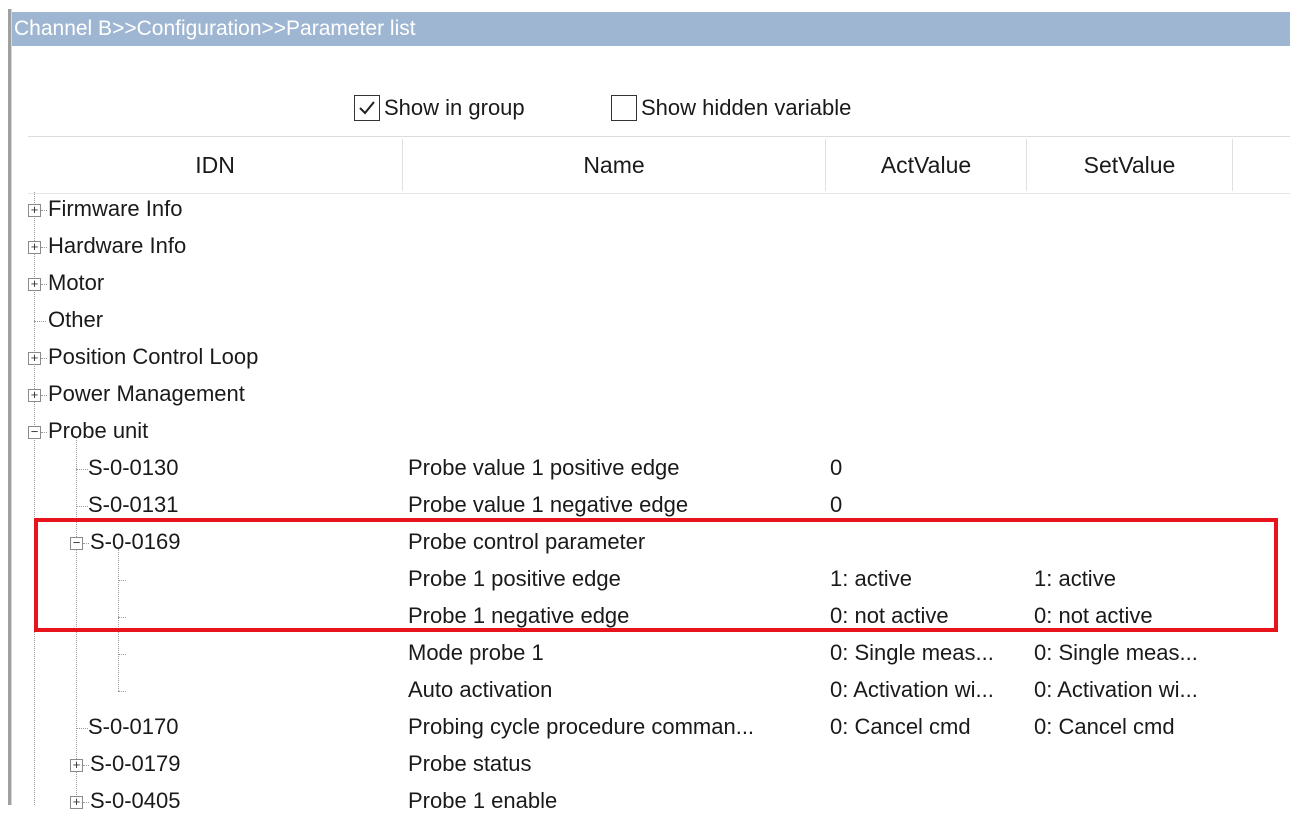  Describe the element at coordinates (476, 652) in the screenshot. I see `row-name: Mode probe 1` at that location.